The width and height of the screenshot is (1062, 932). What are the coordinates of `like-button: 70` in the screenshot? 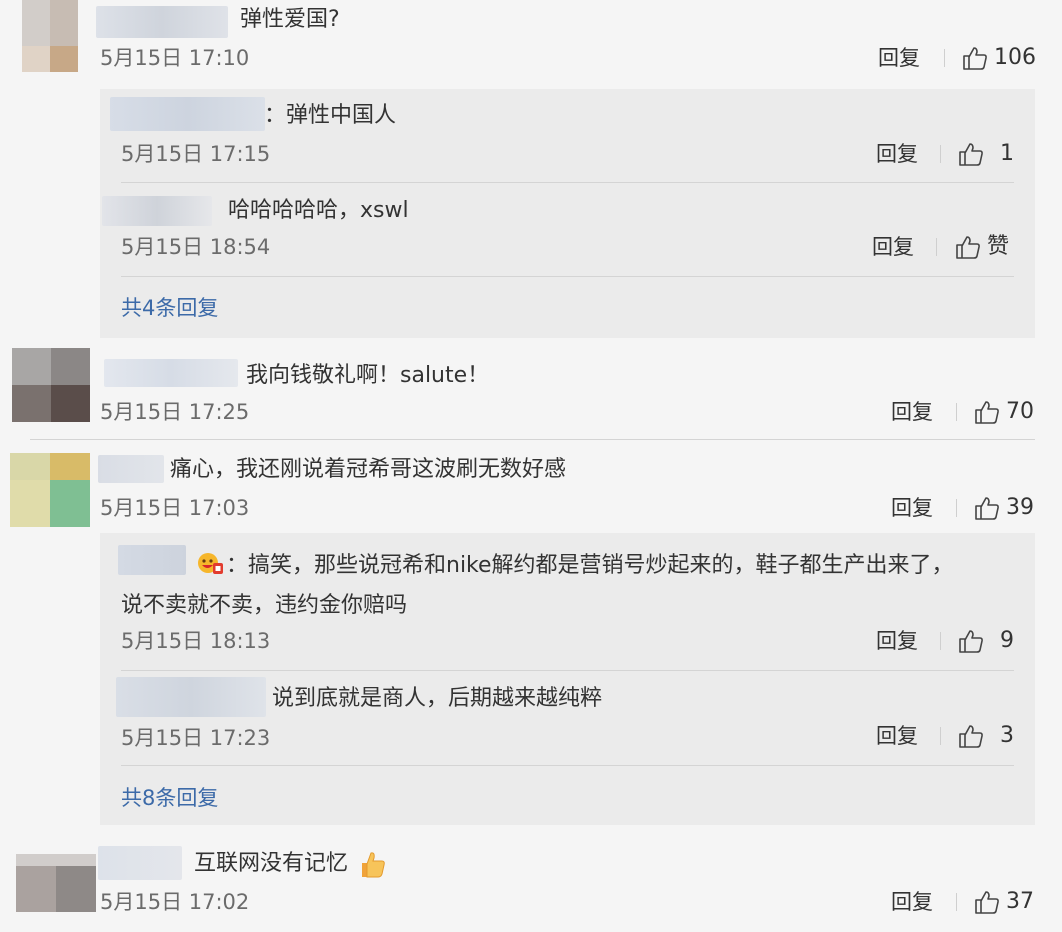 It's located at (1004, 412).